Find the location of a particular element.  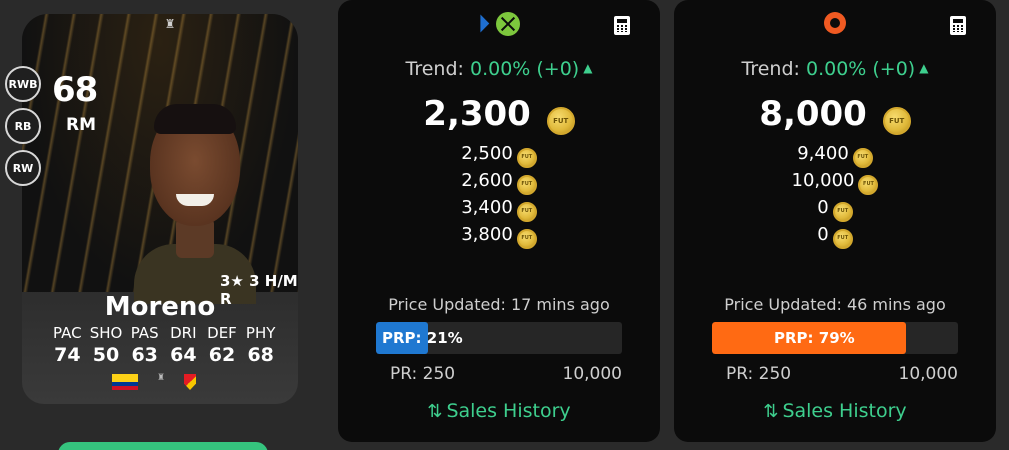

competition-logo: ♜ is located at coordinates (170, 24).